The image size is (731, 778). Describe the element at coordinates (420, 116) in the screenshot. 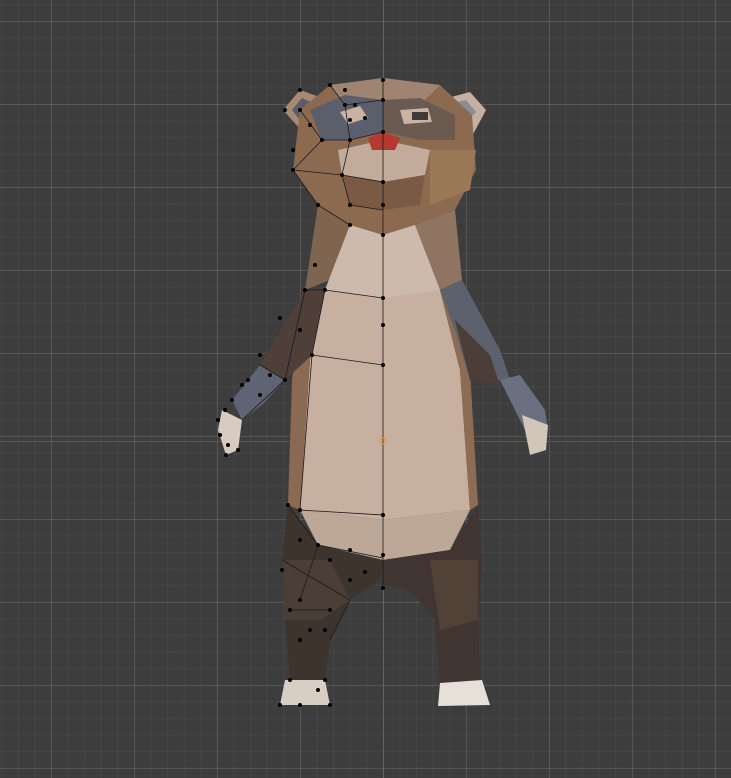

I see `eye-right-pupil` at that location.